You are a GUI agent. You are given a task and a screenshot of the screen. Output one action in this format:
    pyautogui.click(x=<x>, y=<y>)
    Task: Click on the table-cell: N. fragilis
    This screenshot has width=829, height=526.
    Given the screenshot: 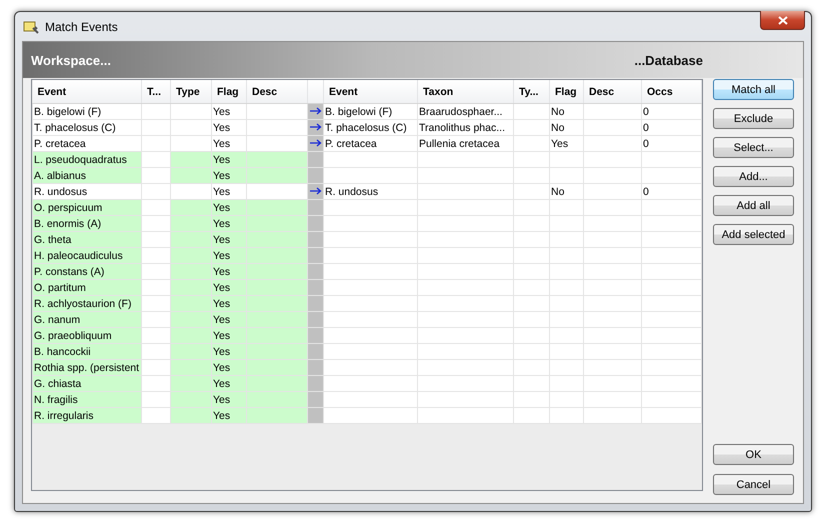 What is the action you would take?
    pyautogui.click(x=87, y=400)
    